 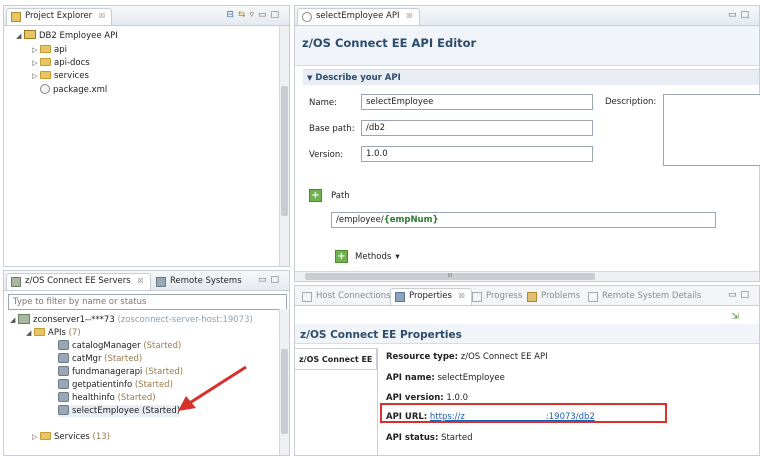 I want to click on api-list-item-selected: selectEmployee (Started), so click(x=119, y=411).